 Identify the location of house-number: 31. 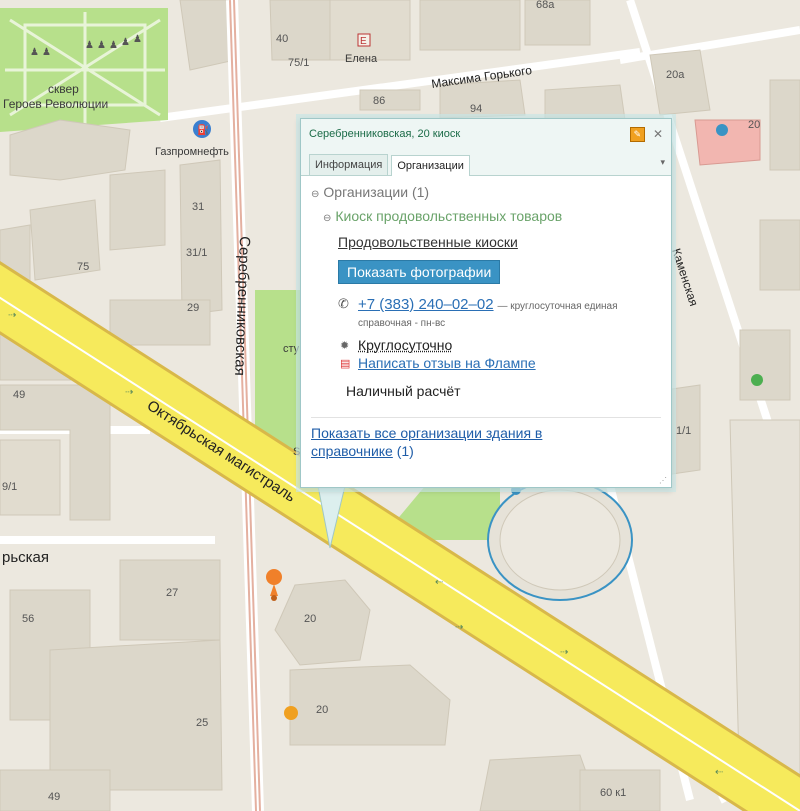
(198, 207).